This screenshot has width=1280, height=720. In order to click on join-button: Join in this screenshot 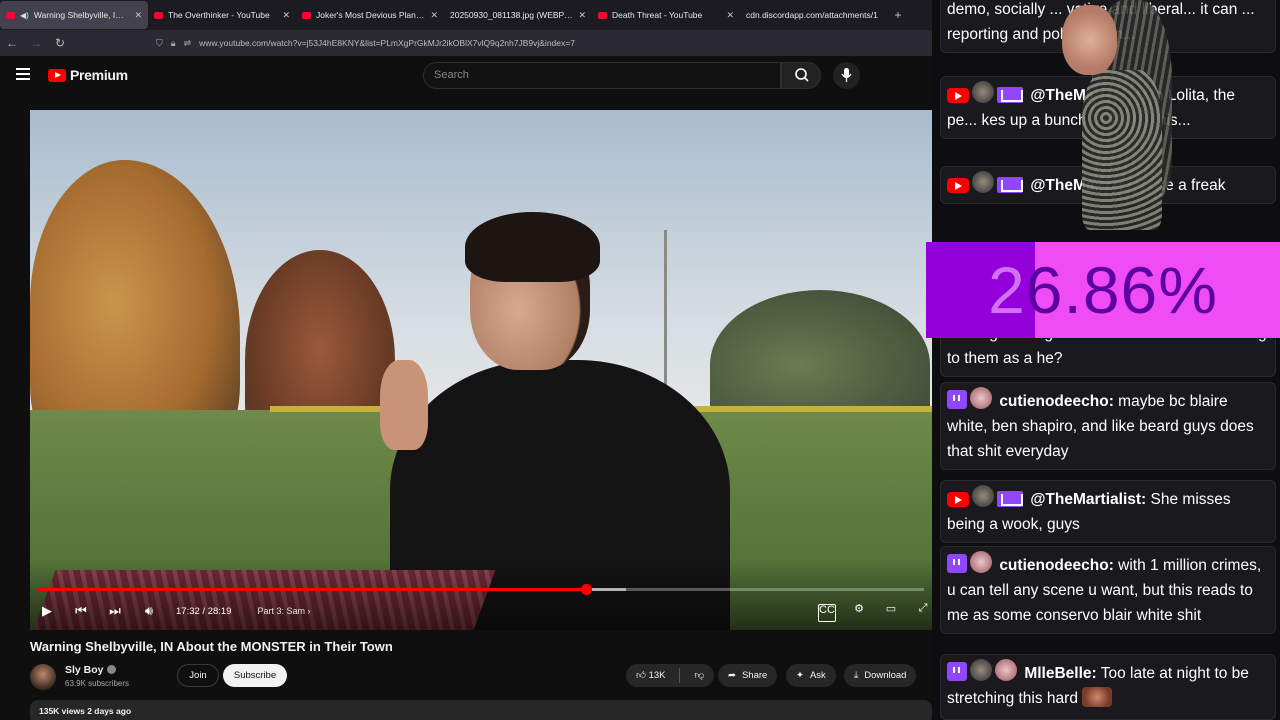, I will do `click(198, 675)`.